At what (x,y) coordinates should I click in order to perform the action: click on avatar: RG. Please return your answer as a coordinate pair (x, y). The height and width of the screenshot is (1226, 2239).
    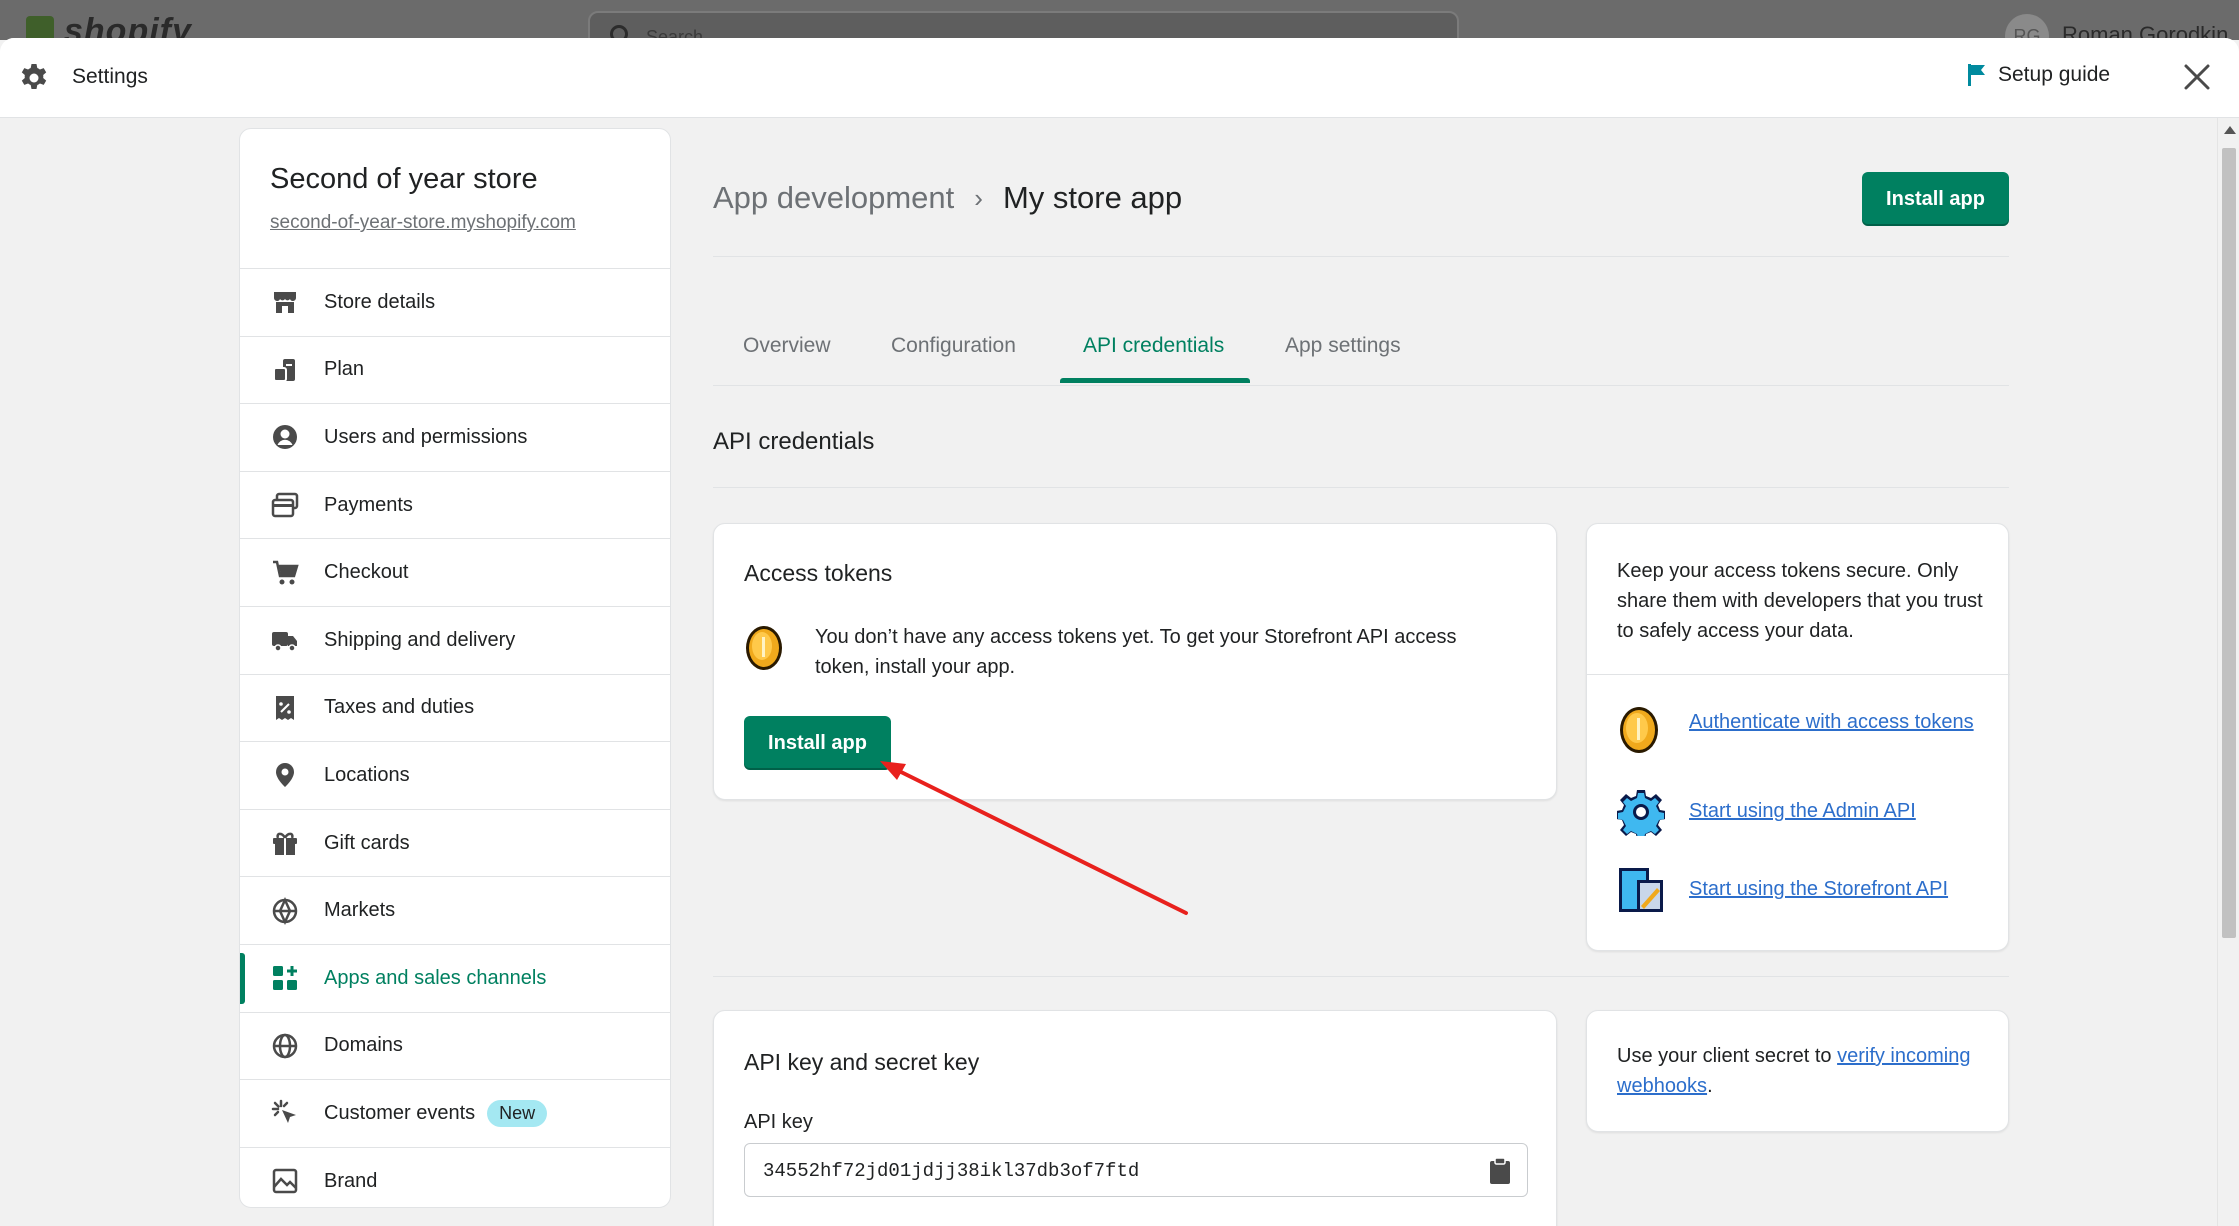
    Looking at the image, I should click on (2027, 27).